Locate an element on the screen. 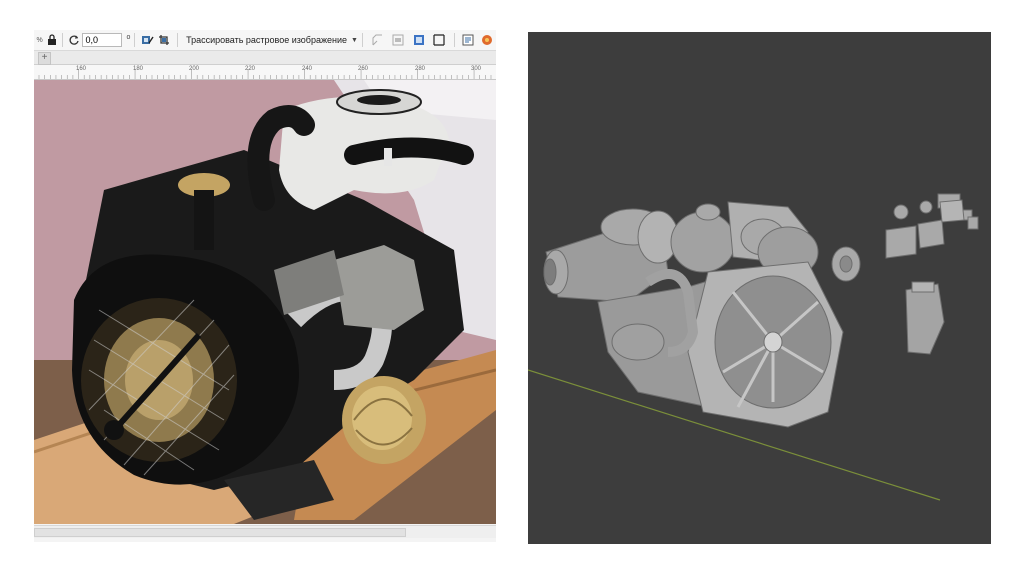 This screenshot has width=1024, height=576. property-toolbar: % o Трассировать растровое изображение ▼ is located at coordinates (265, 40).